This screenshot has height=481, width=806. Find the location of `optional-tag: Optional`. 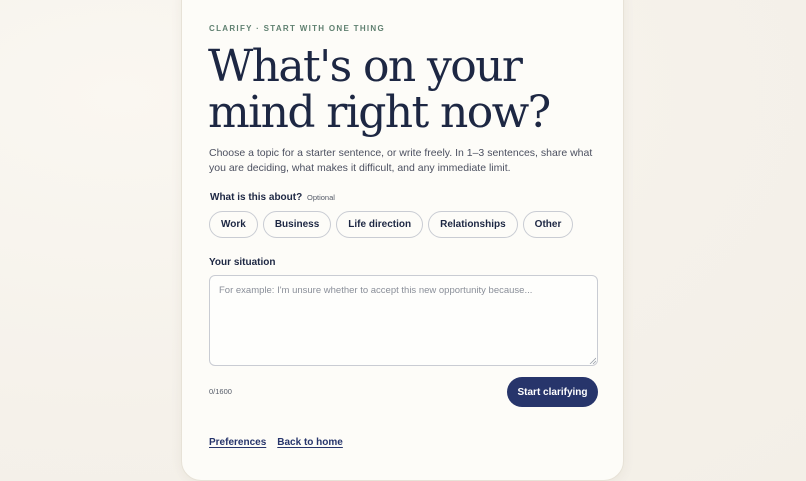

optional-tag: Optional is located at coordinates (321, 197).